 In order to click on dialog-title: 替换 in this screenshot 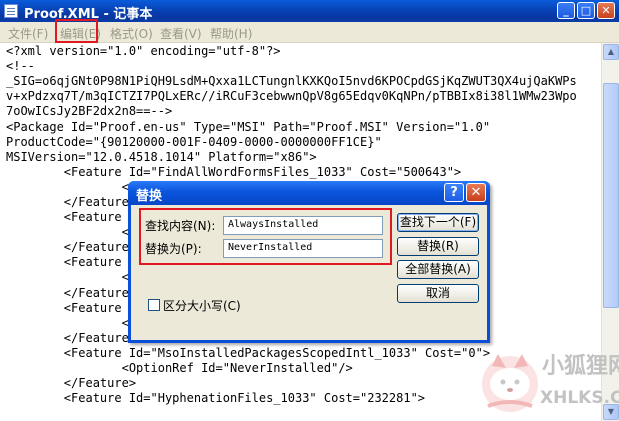, I will do `click(149, 196)`.